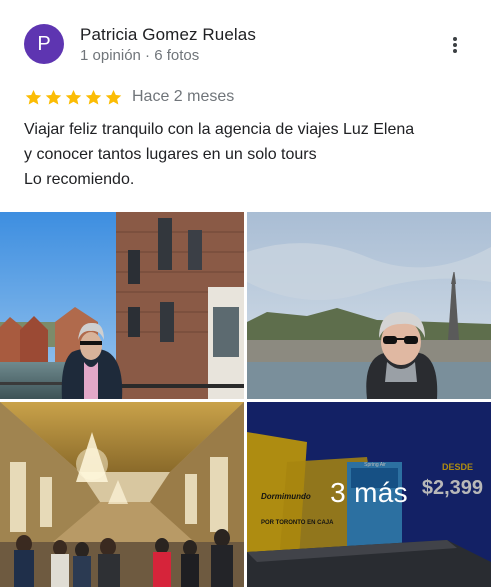 This screenshot has height=587, width=491. What do you see at coordinates (168, 35) in the screenshot?
I see `author-name: Patricia Gomez Ruelas` at bounding box center [168, 35].